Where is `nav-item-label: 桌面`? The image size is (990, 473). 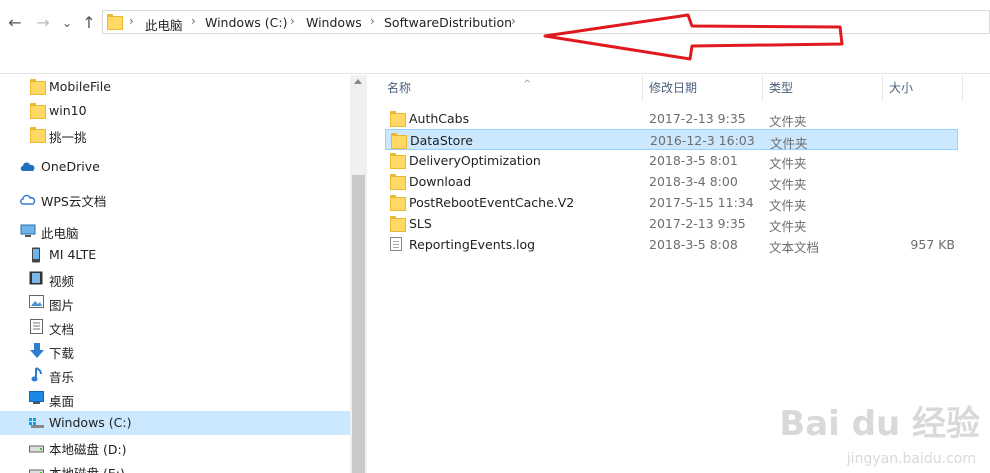 nav-item-label: 桌面 is located at coordinates (62, 401).